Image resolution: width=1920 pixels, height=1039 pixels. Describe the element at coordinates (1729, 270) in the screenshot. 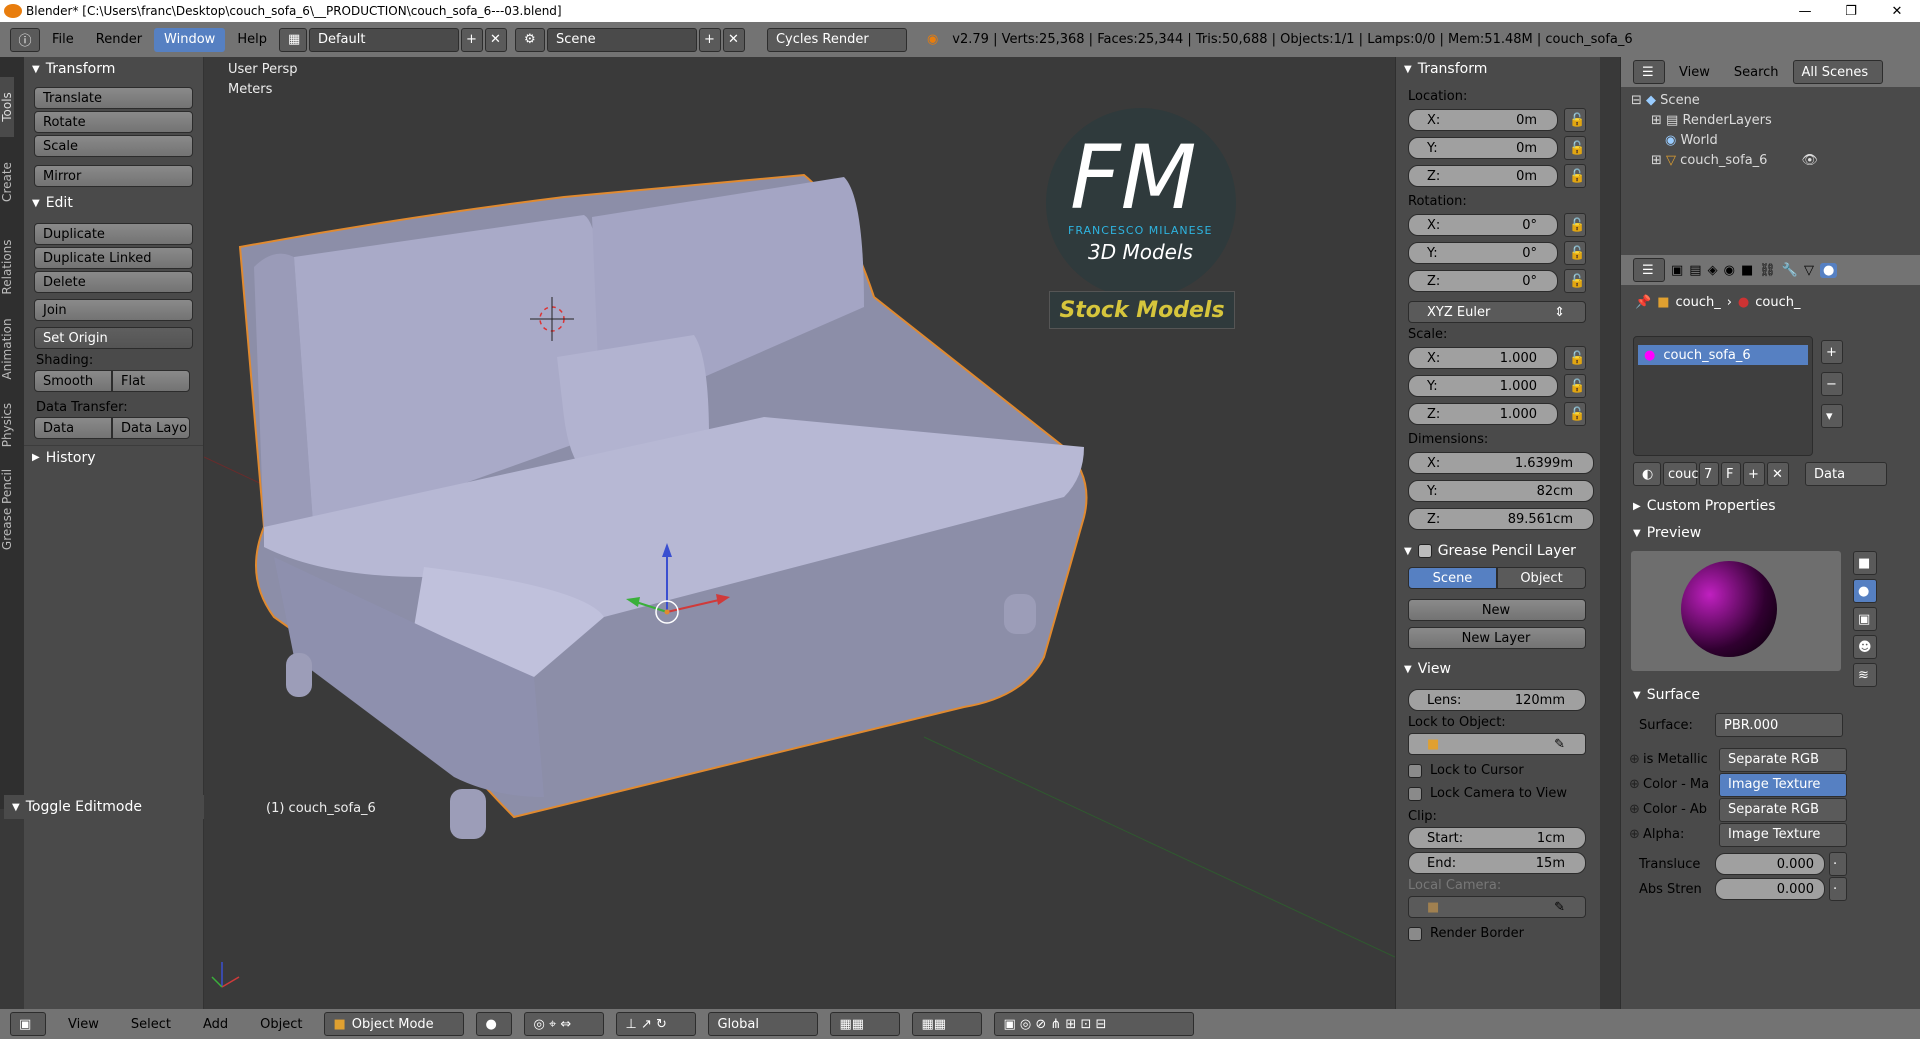

I see `world-tab-icon: ◉` at that location.